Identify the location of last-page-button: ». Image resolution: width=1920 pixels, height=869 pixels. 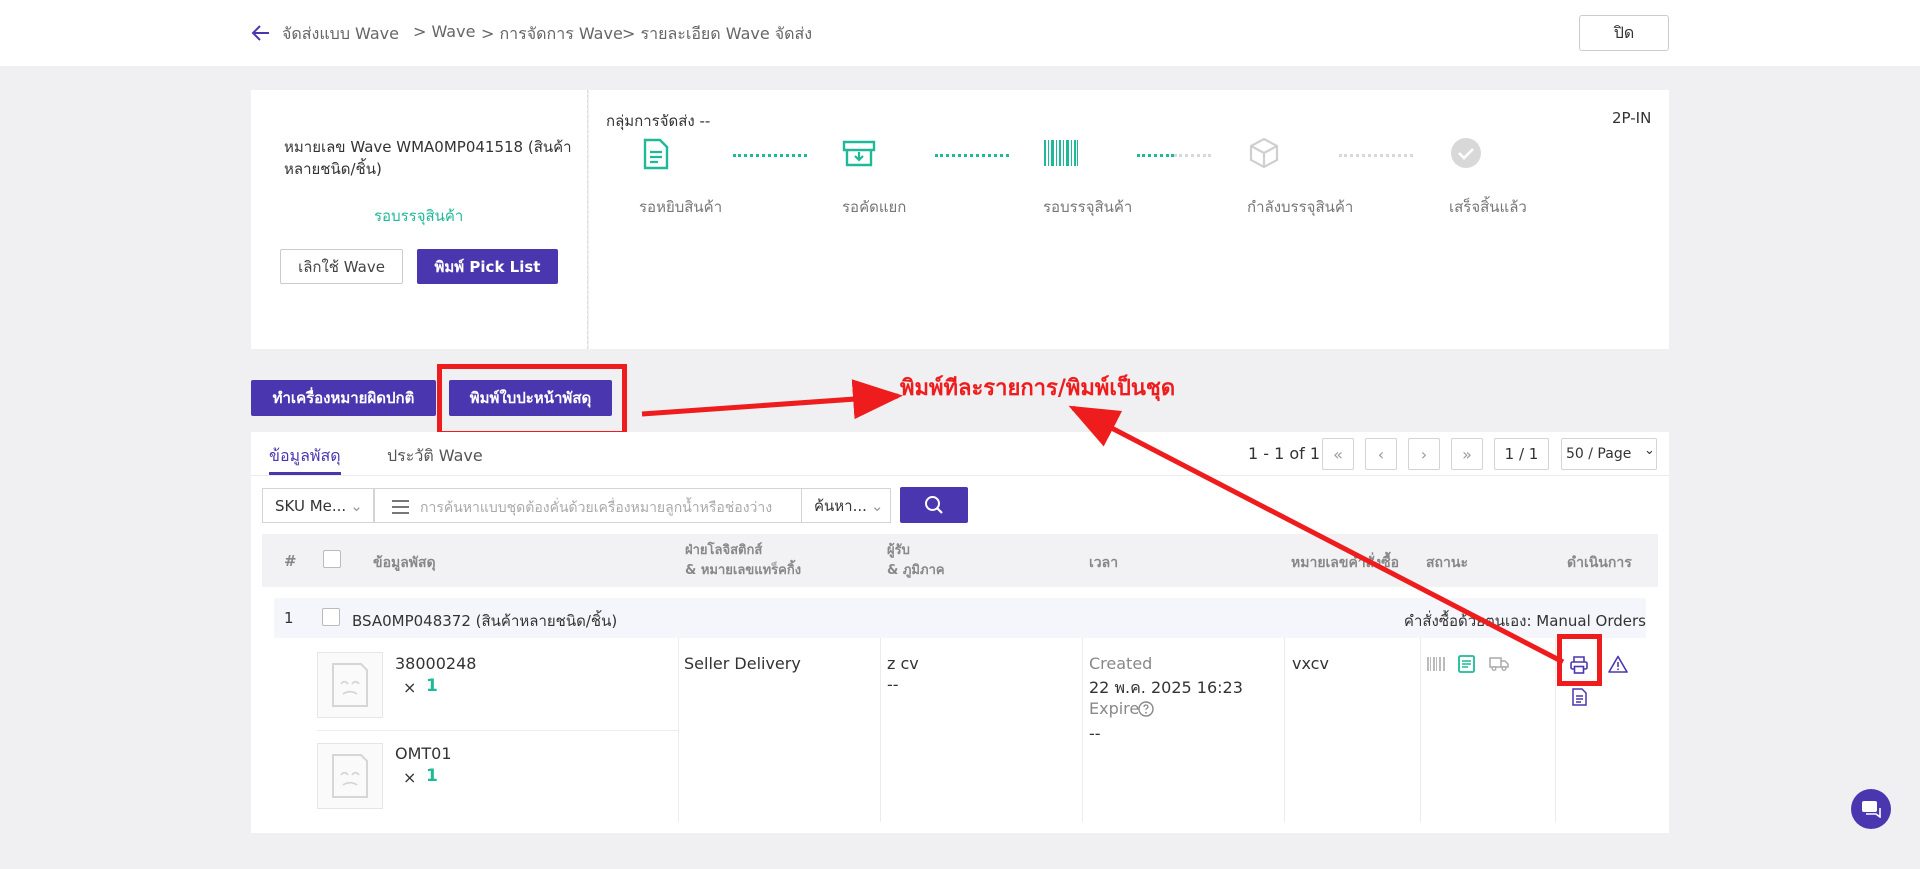
(1467, 454).